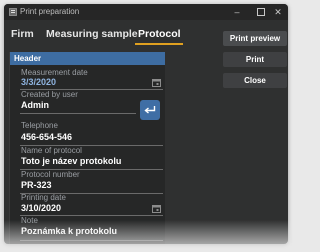  I want to click on active-tab-indicator, so click(159, 44).